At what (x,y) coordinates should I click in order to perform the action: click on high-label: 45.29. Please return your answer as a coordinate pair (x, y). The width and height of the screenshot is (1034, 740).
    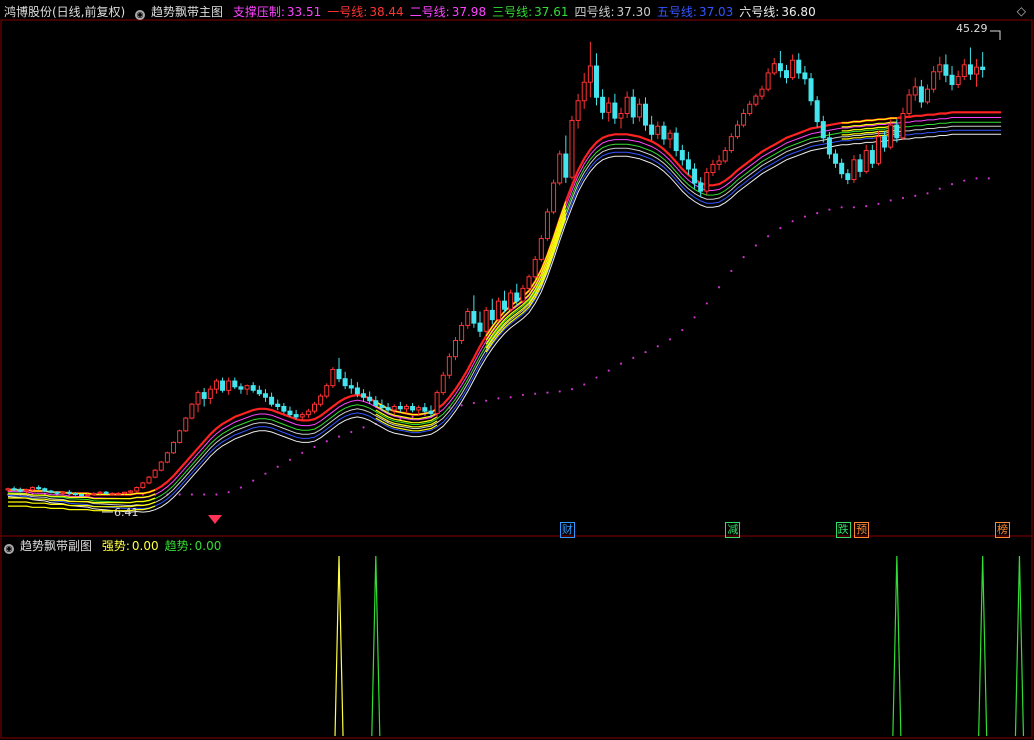
    Looking at the image, I should click on (972, 28).